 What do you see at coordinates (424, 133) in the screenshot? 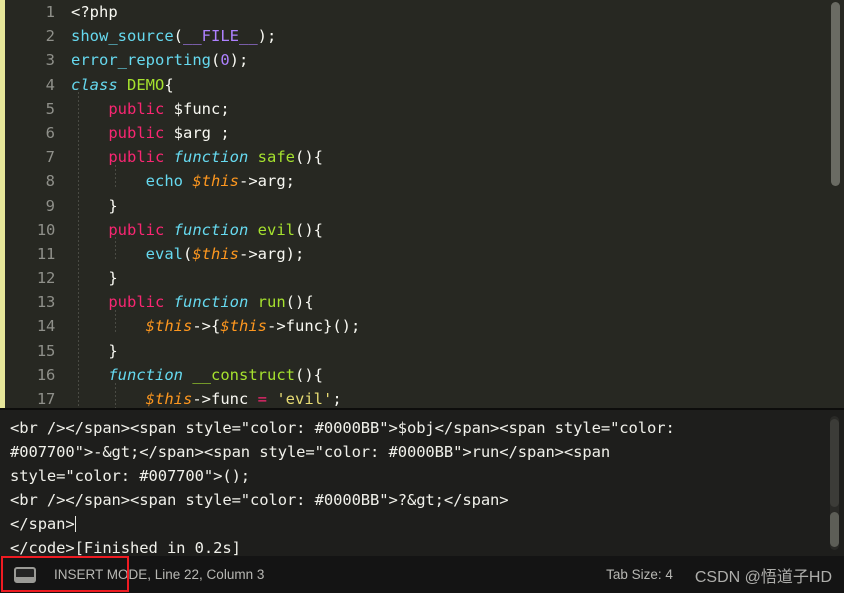
I see `code-line: 6 public $arg ;` at bounding box center [424, 133].